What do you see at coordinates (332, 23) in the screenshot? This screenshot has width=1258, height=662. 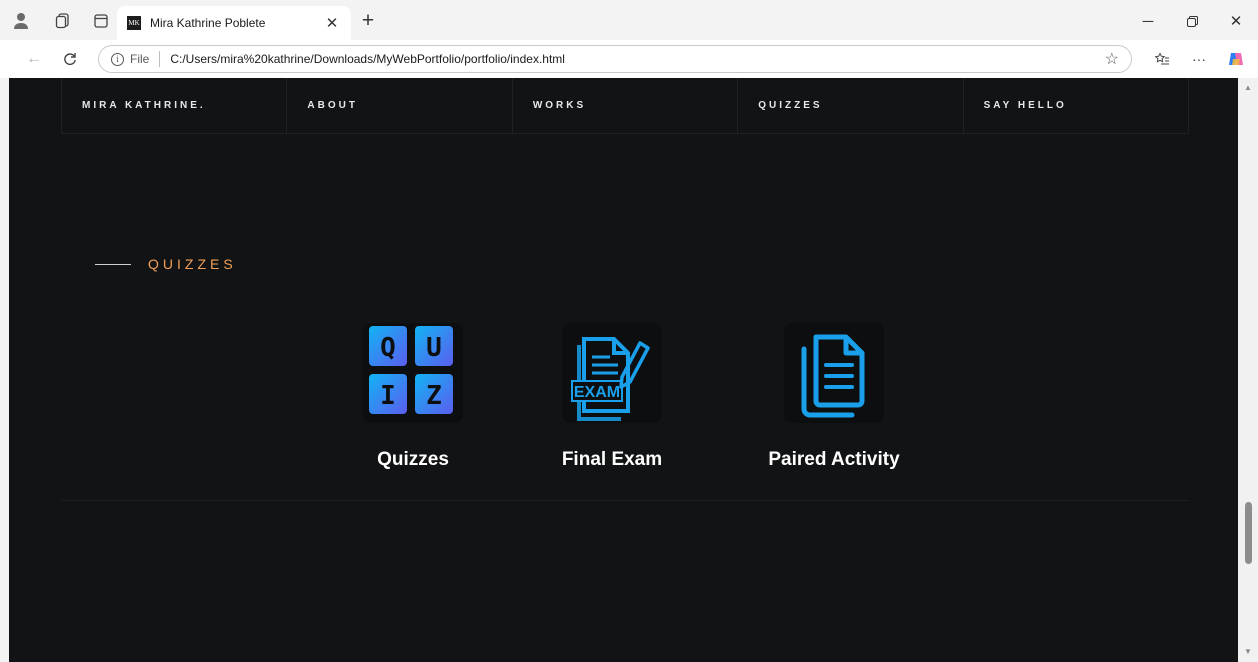 I see `close-tab-icon: ✕` at bounding box center [332, 23].